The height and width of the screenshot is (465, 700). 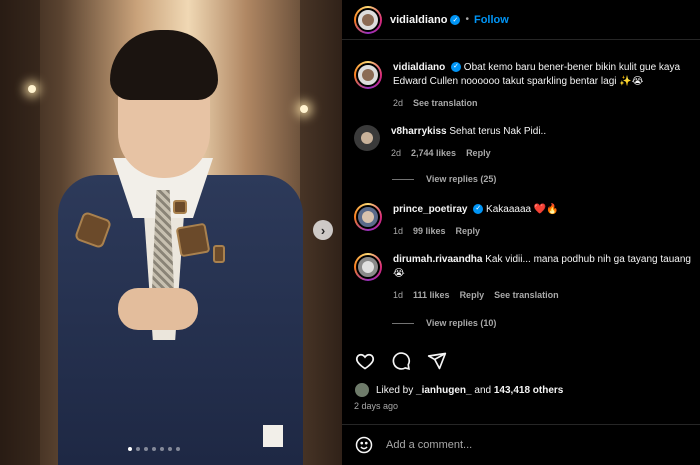 I want to click on caption-username: vidialdiano, so click(x=419, y=67).